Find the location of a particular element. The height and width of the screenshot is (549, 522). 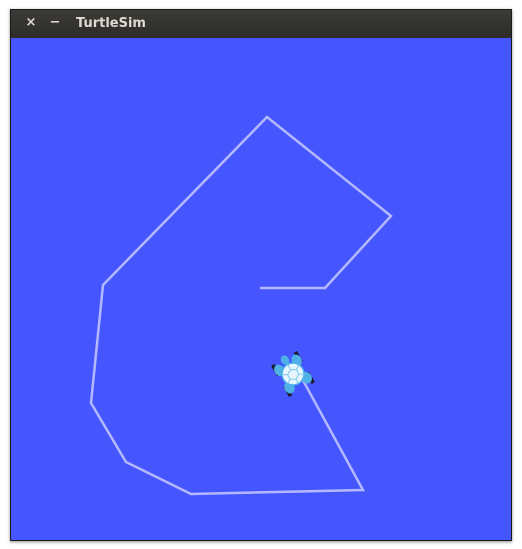

minimize-button: − is located at coordinates (55, 23).